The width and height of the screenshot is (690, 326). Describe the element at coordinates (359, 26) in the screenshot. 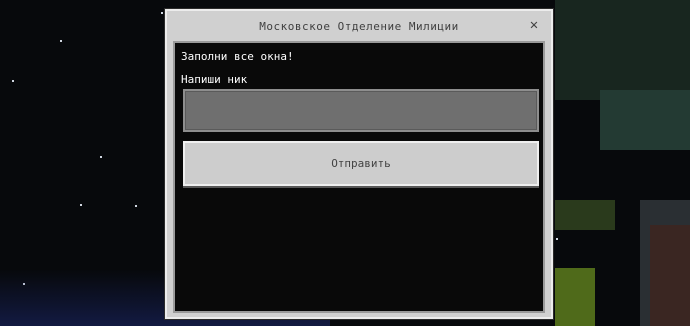

I see `dialog-title: Московское Отделение Милиции` at that location.